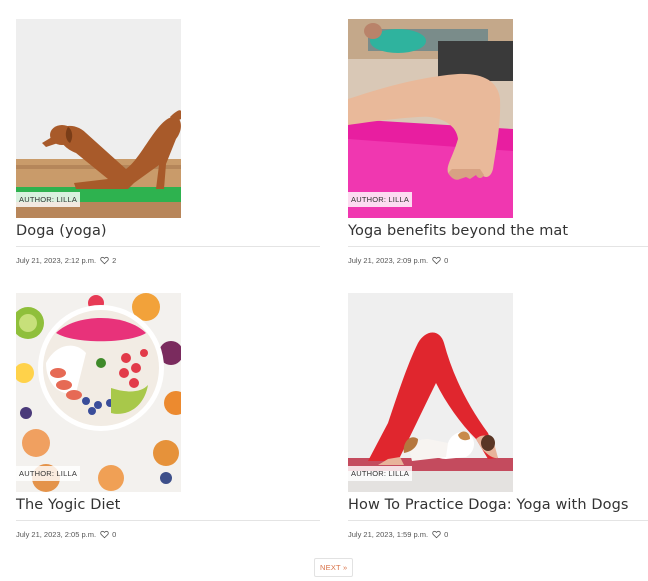 This screenshot has width=648, height=581. What do you see at coordinates (498, 534) in the screenshot?
I see `post-meta: July 21, 2023, 1:59 p.m. 0` at bounding box center [498, 534].